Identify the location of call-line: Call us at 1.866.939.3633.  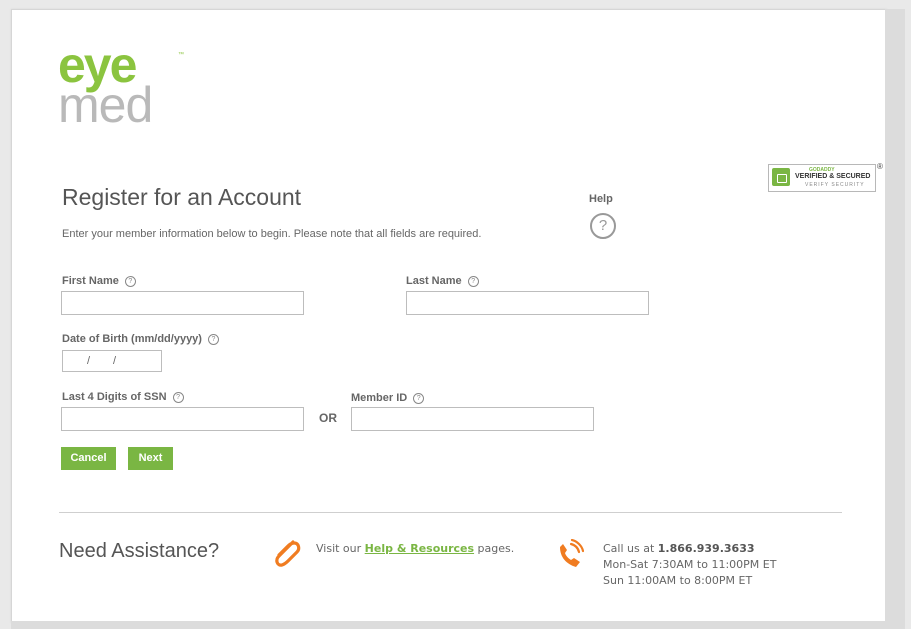
(689, 549).